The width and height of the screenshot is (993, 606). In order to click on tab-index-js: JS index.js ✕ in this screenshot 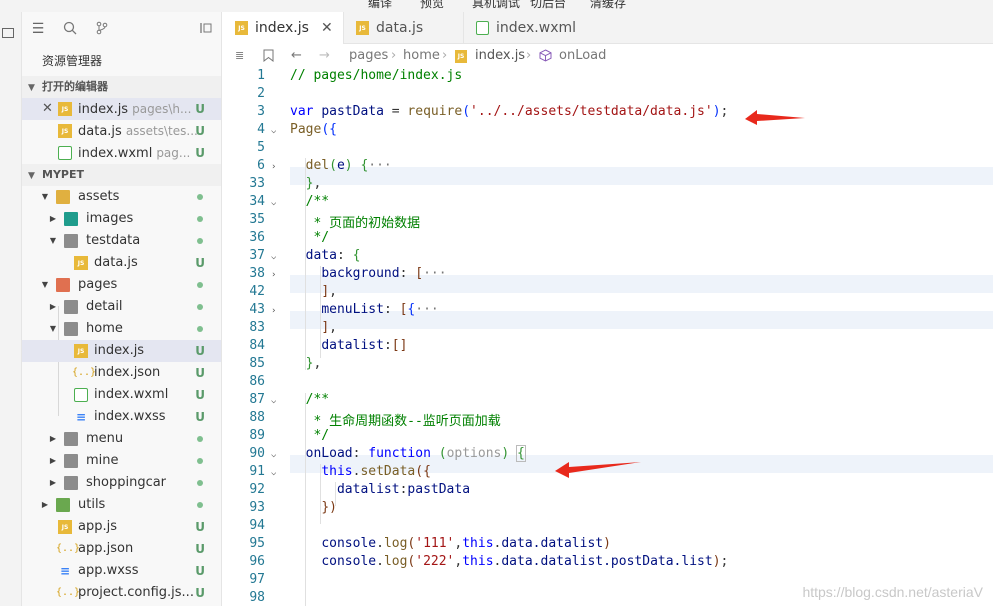, I will do `click(283, 28)`.